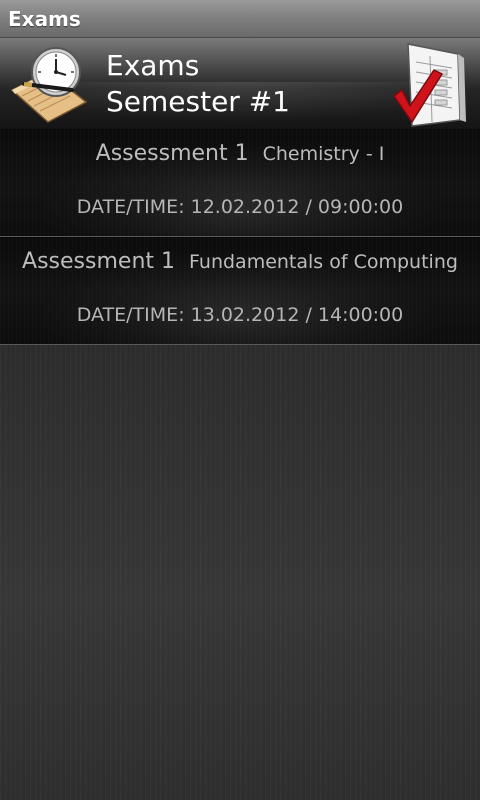  Describe the element at coordinates (240, 207) in the screenshot. I see `exam-datetime: DATE/TIME: 12.02.2012 / 09:00:00` at that location.